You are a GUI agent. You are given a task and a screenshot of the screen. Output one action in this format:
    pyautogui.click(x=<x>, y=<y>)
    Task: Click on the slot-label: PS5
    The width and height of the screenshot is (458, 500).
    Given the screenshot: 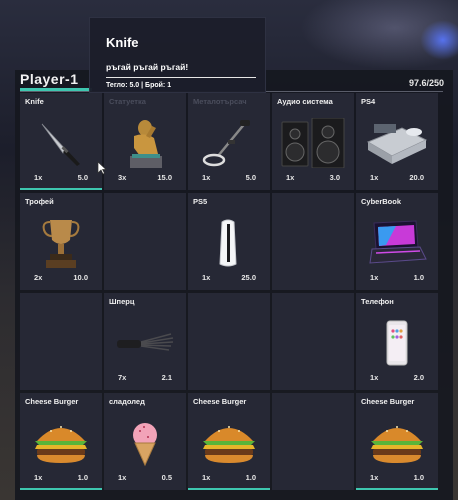 What is the action you would take?
    pyautogui.click(x=200, y=201)
    